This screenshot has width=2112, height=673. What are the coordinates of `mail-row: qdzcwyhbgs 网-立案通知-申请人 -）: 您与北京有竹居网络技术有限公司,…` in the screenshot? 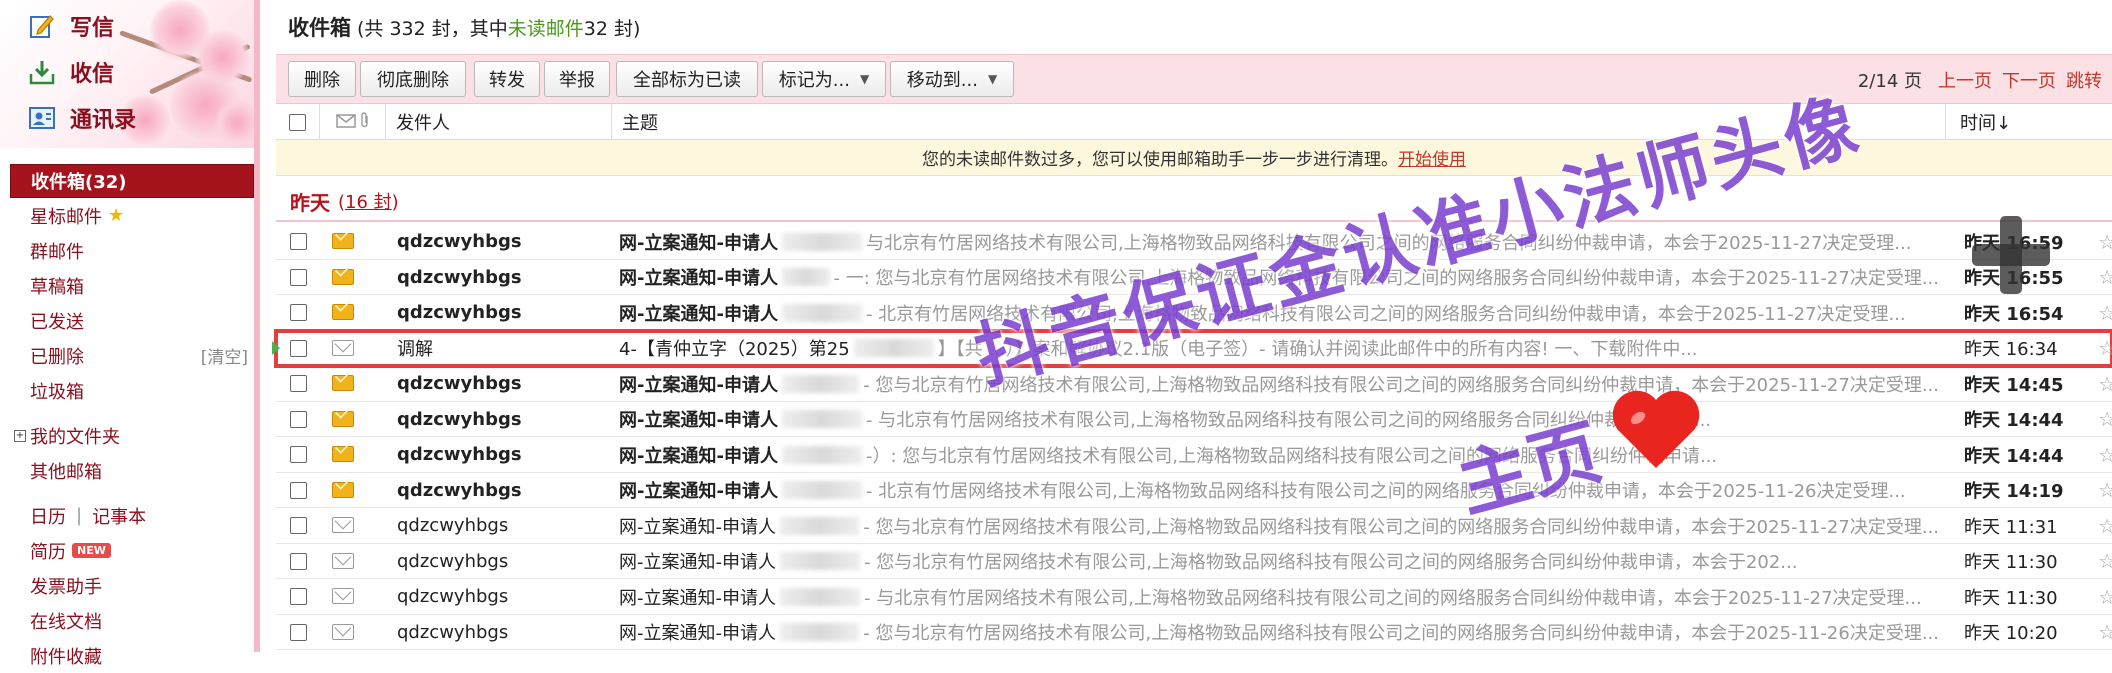 It's located at (1194, 455).